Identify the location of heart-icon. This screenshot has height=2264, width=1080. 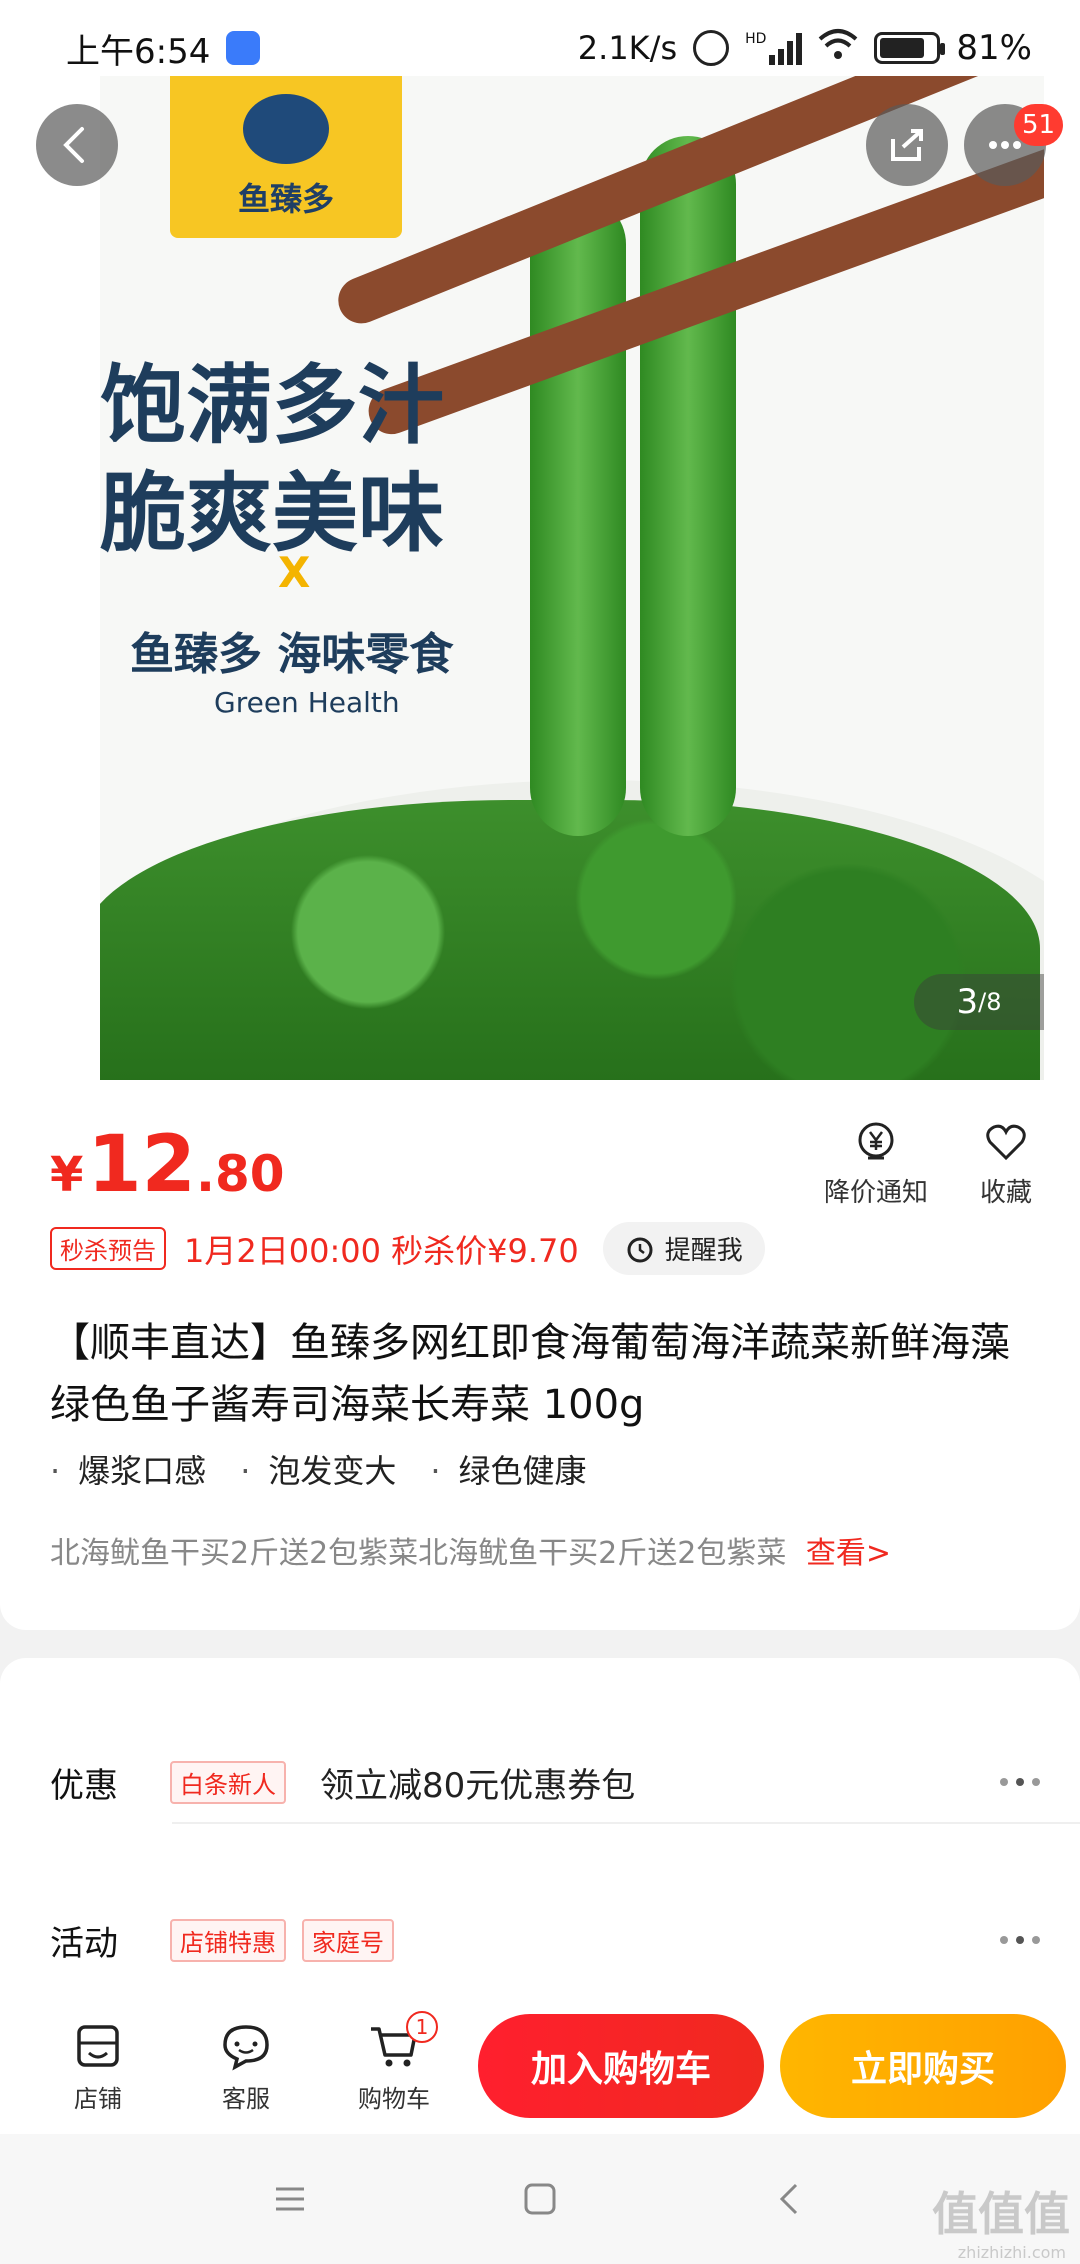
(1006, 1142).